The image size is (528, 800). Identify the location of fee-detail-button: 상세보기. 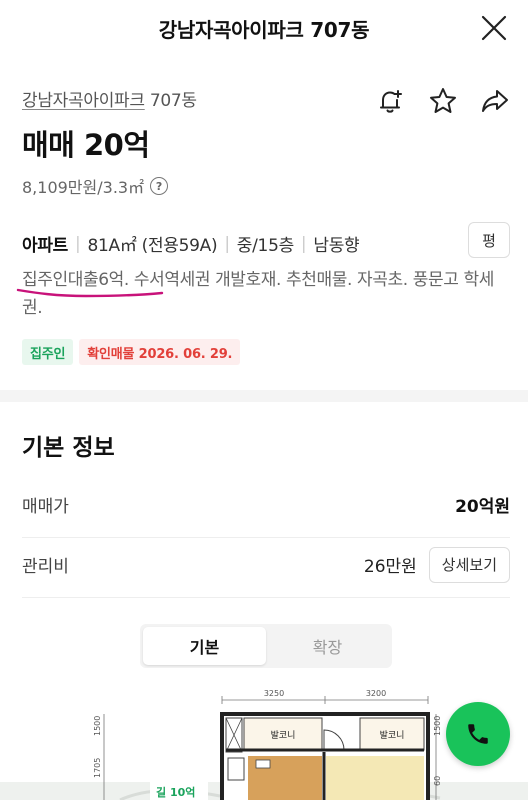
(469, 564).